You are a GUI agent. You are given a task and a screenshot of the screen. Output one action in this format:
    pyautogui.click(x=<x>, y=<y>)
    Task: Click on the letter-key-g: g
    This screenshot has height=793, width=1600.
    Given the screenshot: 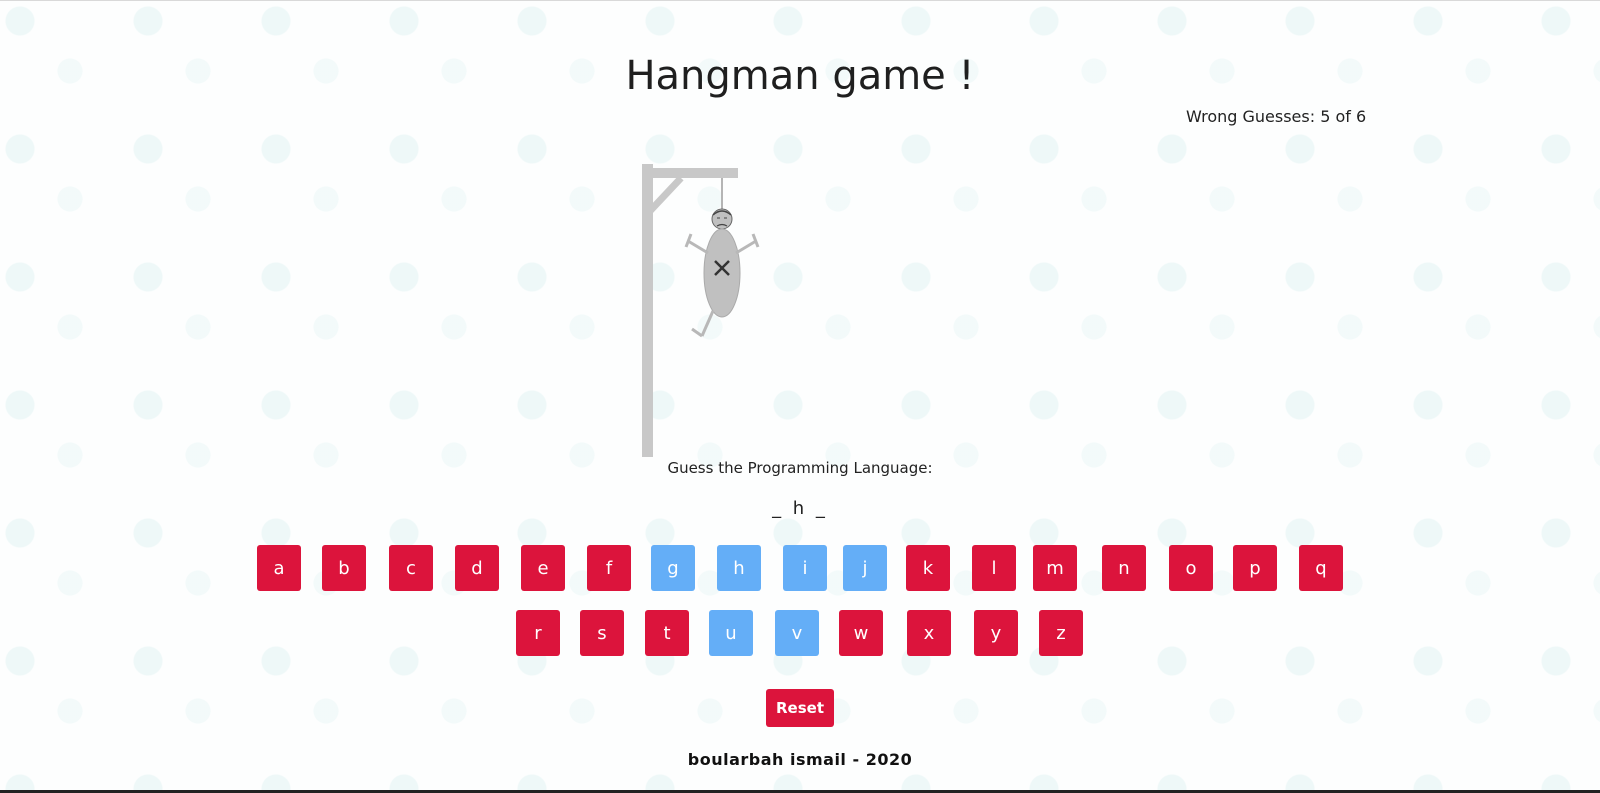 What is the action you would take?
    pyautogui.click(x=673, y=568)
    